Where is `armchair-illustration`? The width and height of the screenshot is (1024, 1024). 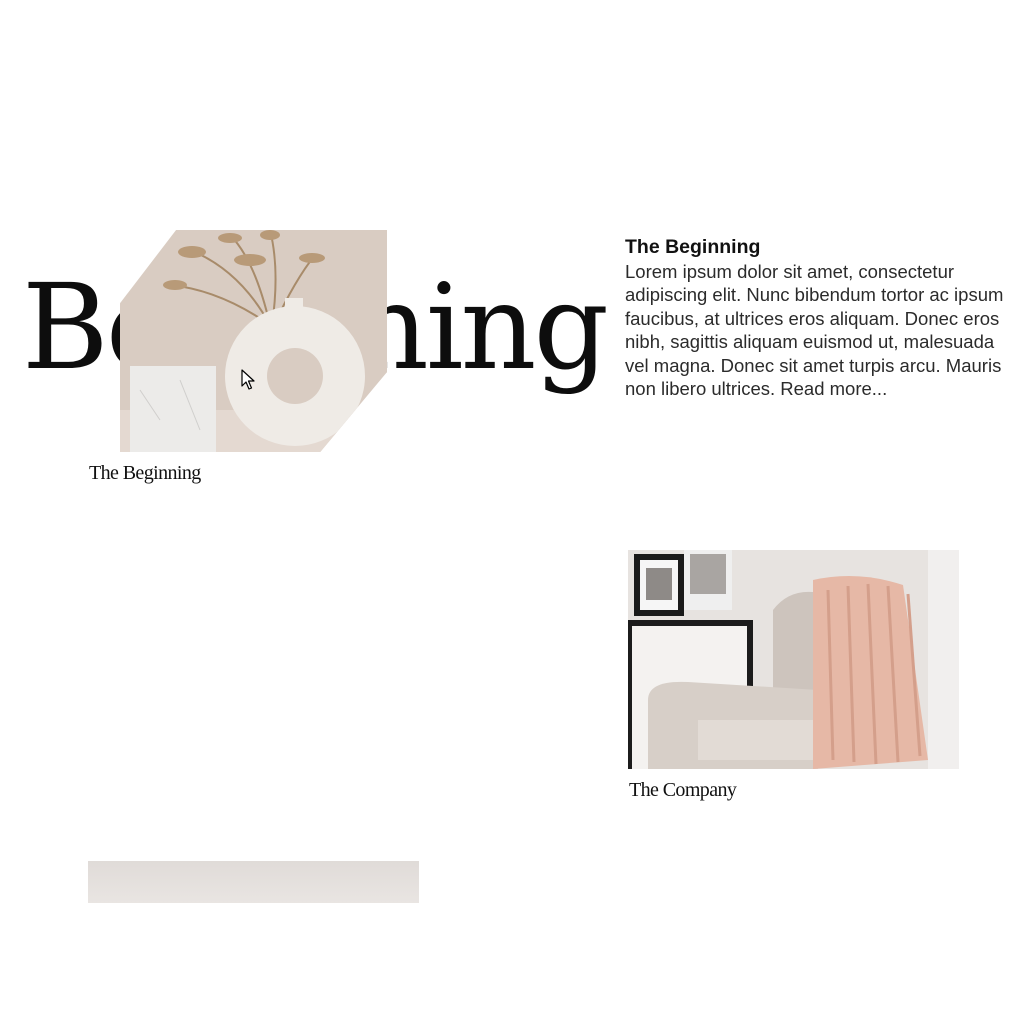 armchair-illustration is located at coordinates (793, 659).